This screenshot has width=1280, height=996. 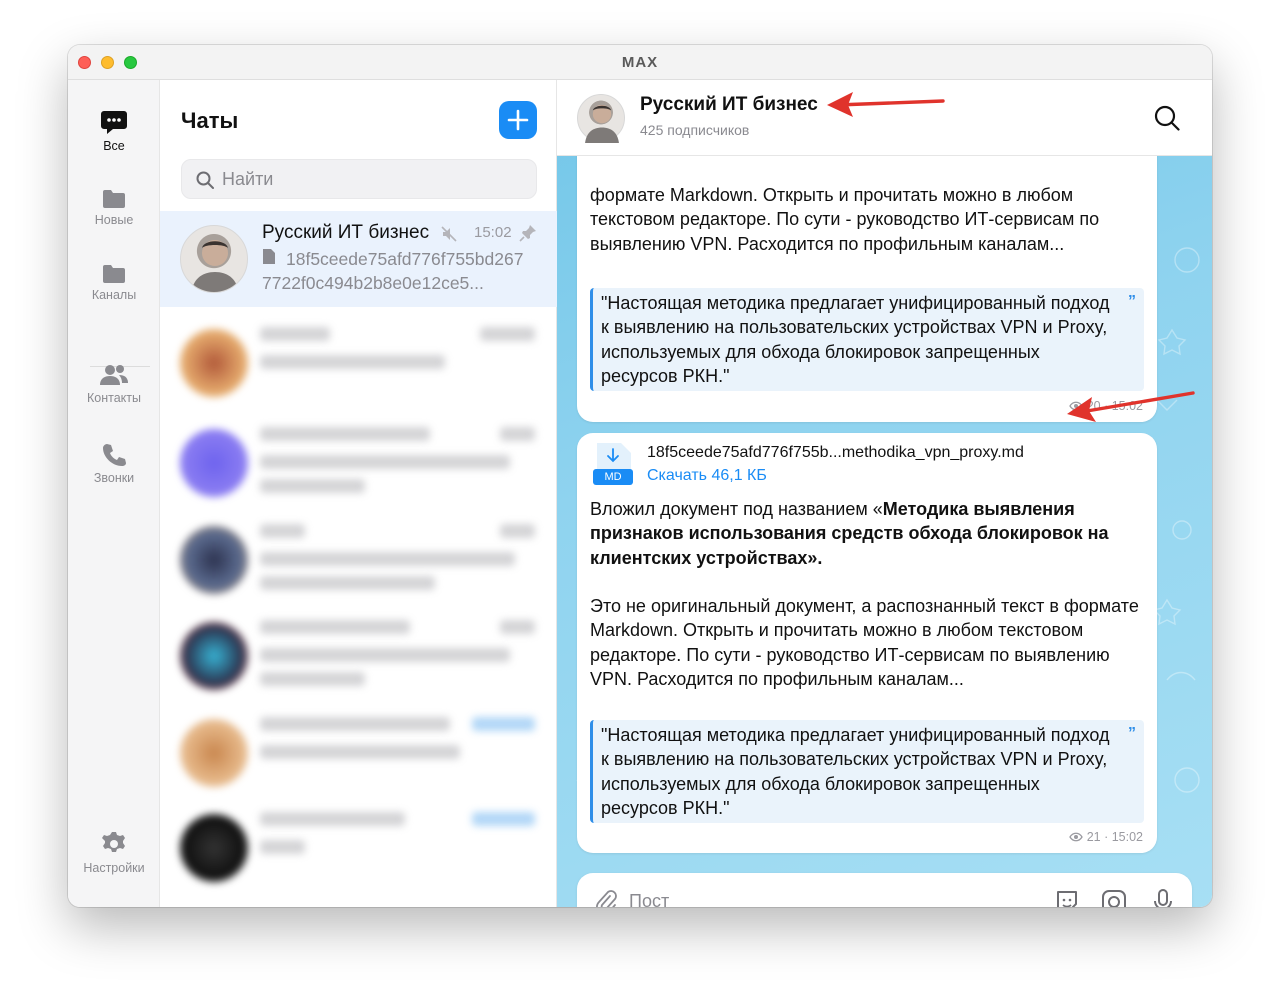 I want to click on muted-speaker-icon, so click(x=449, y=234).